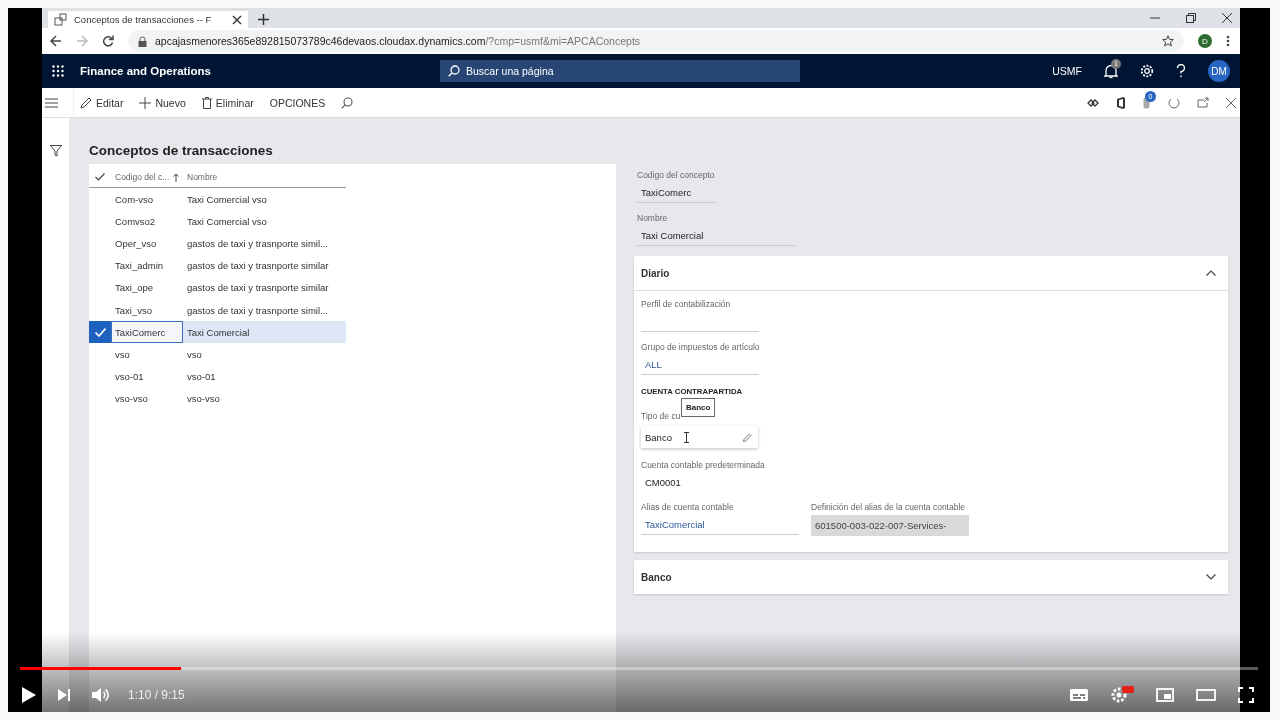 The width and height of the screenshot is (1280, 720). Describe the element at coordinates (56, 41) in the screenshot. I see `back-icon` at that location.